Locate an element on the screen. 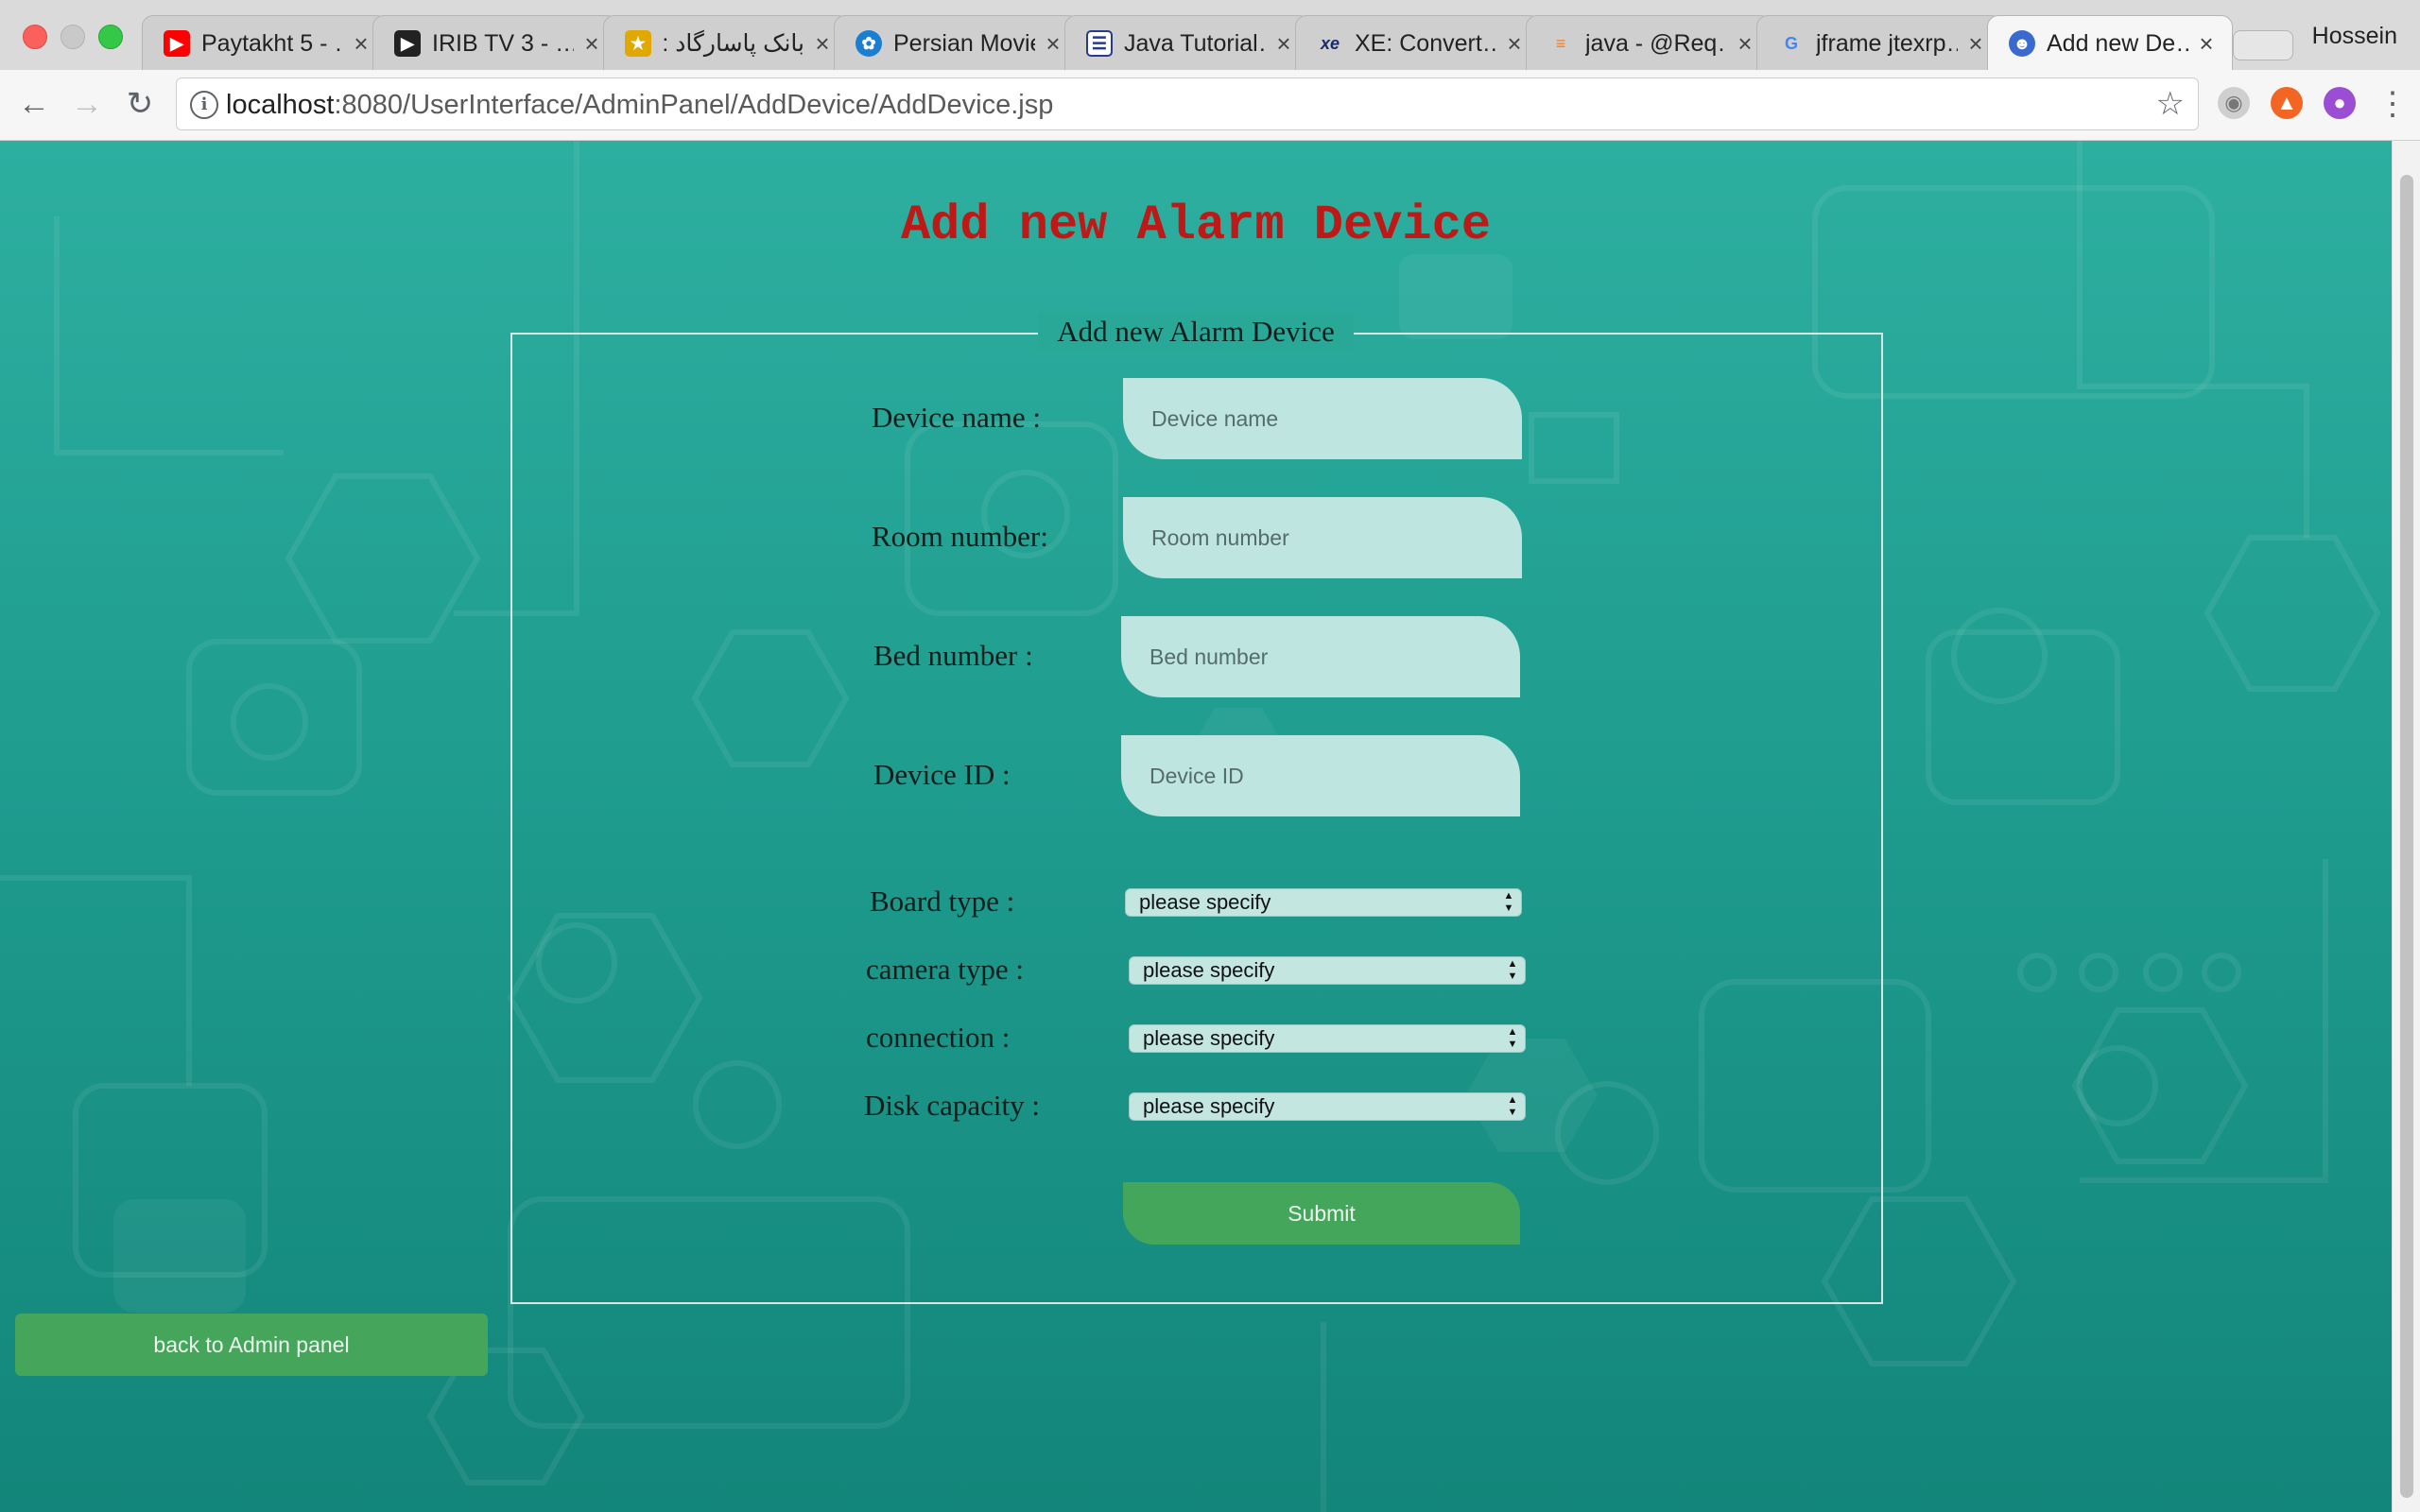  browser-tab: ✿ Persian Movie… × is located at coordinates (957, 42).